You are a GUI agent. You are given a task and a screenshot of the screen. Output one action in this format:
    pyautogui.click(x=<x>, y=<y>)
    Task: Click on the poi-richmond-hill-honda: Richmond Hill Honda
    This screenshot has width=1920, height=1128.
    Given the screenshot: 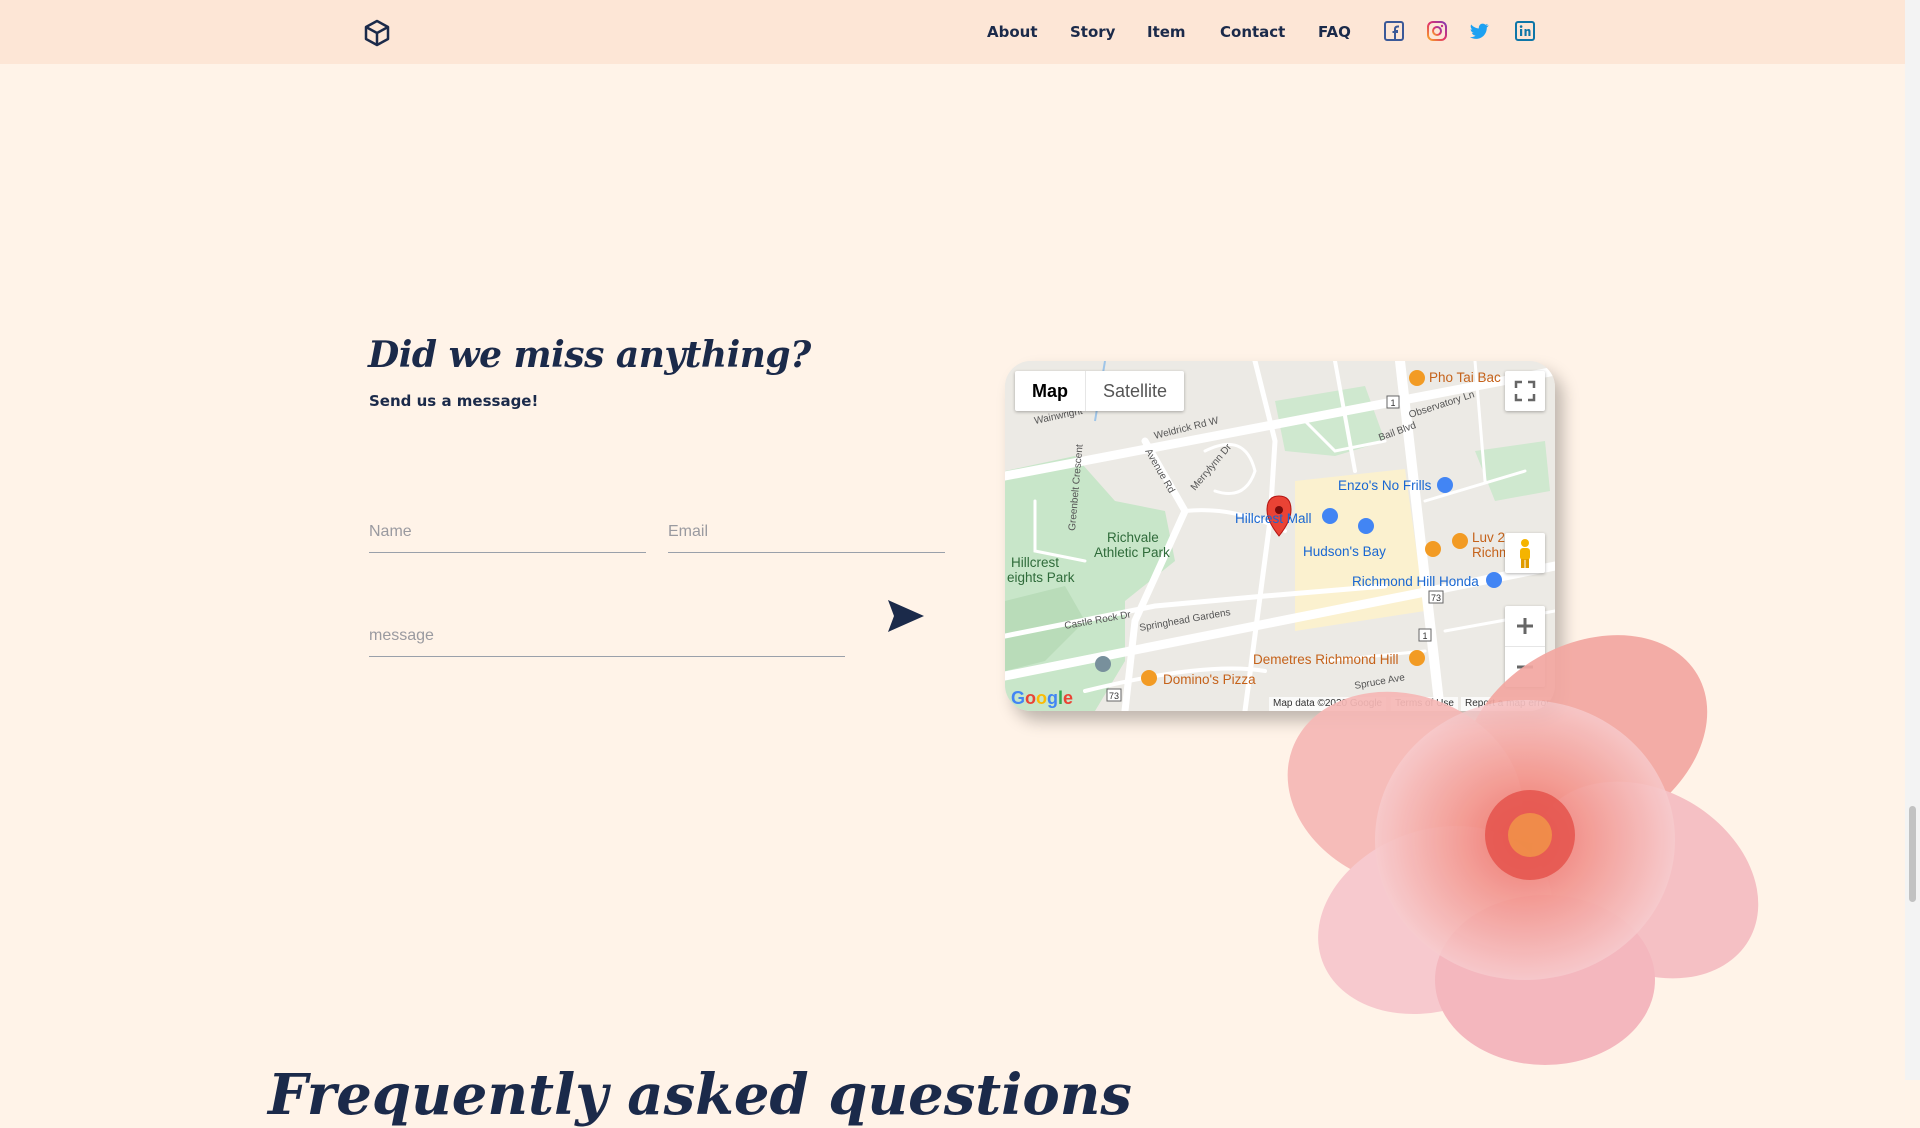 What is the action you would take?
    pyautogui.click(x=1415, y=581)
    